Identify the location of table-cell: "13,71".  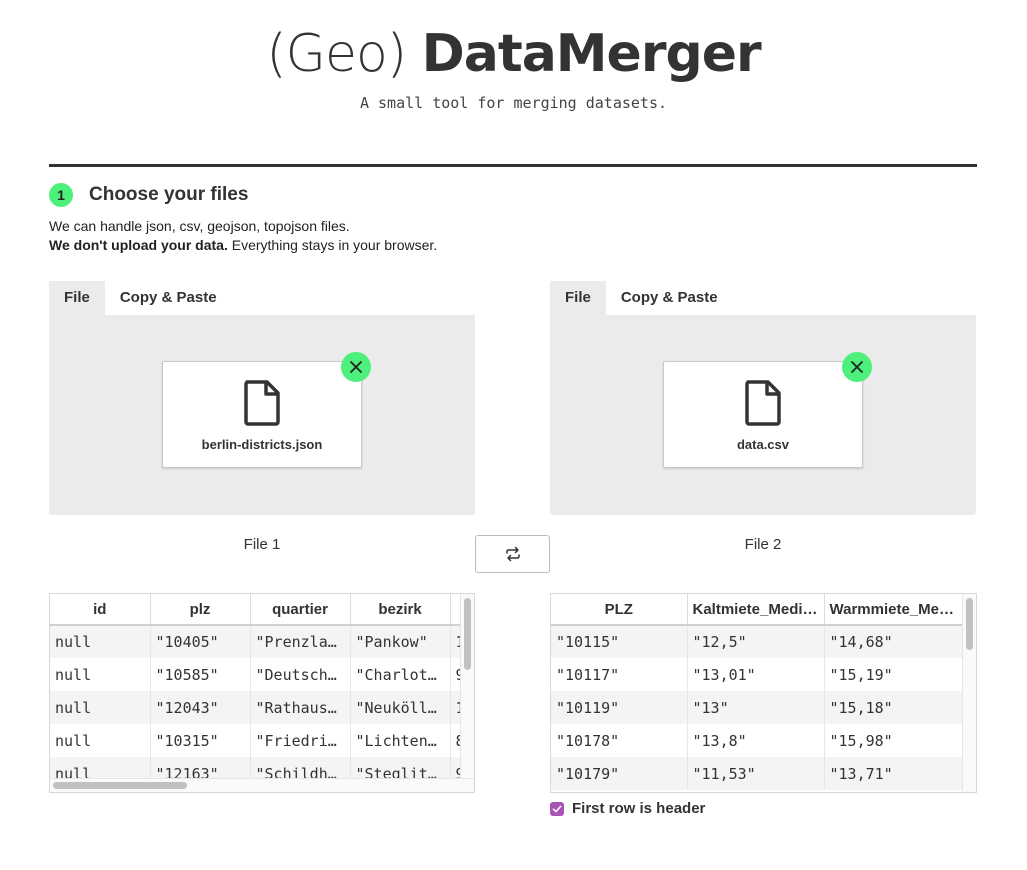
(894, 773).